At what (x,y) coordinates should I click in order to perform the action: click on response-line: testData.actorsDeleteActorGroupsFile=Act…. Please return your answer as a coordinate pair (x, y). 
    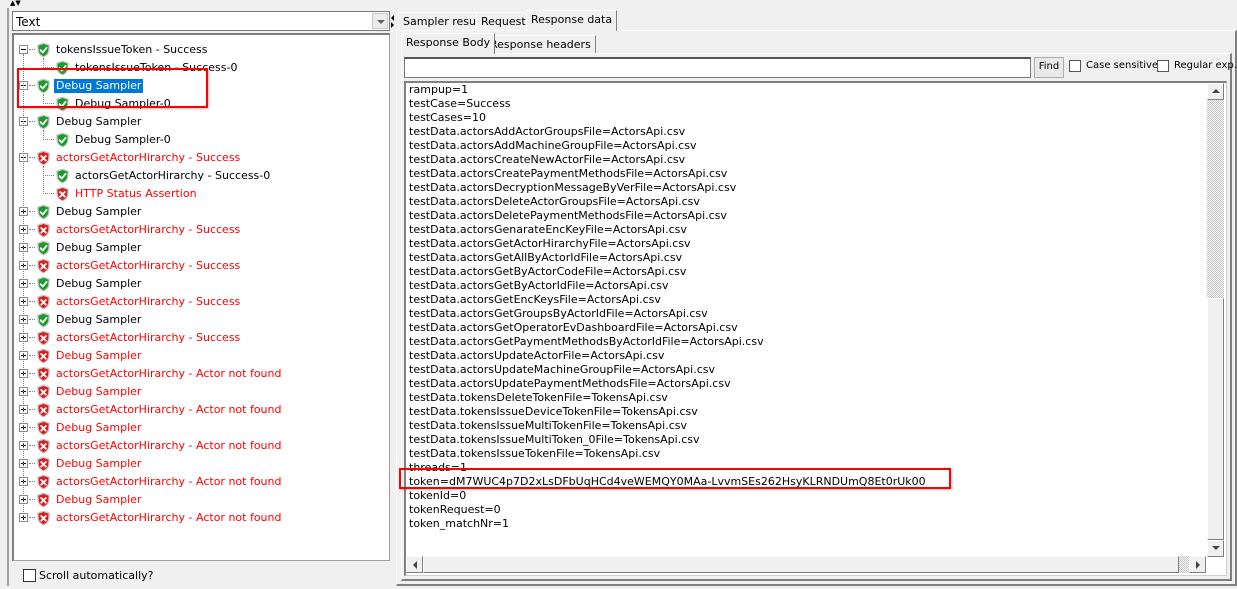
    Looking at the image, I should click on (554, 201).